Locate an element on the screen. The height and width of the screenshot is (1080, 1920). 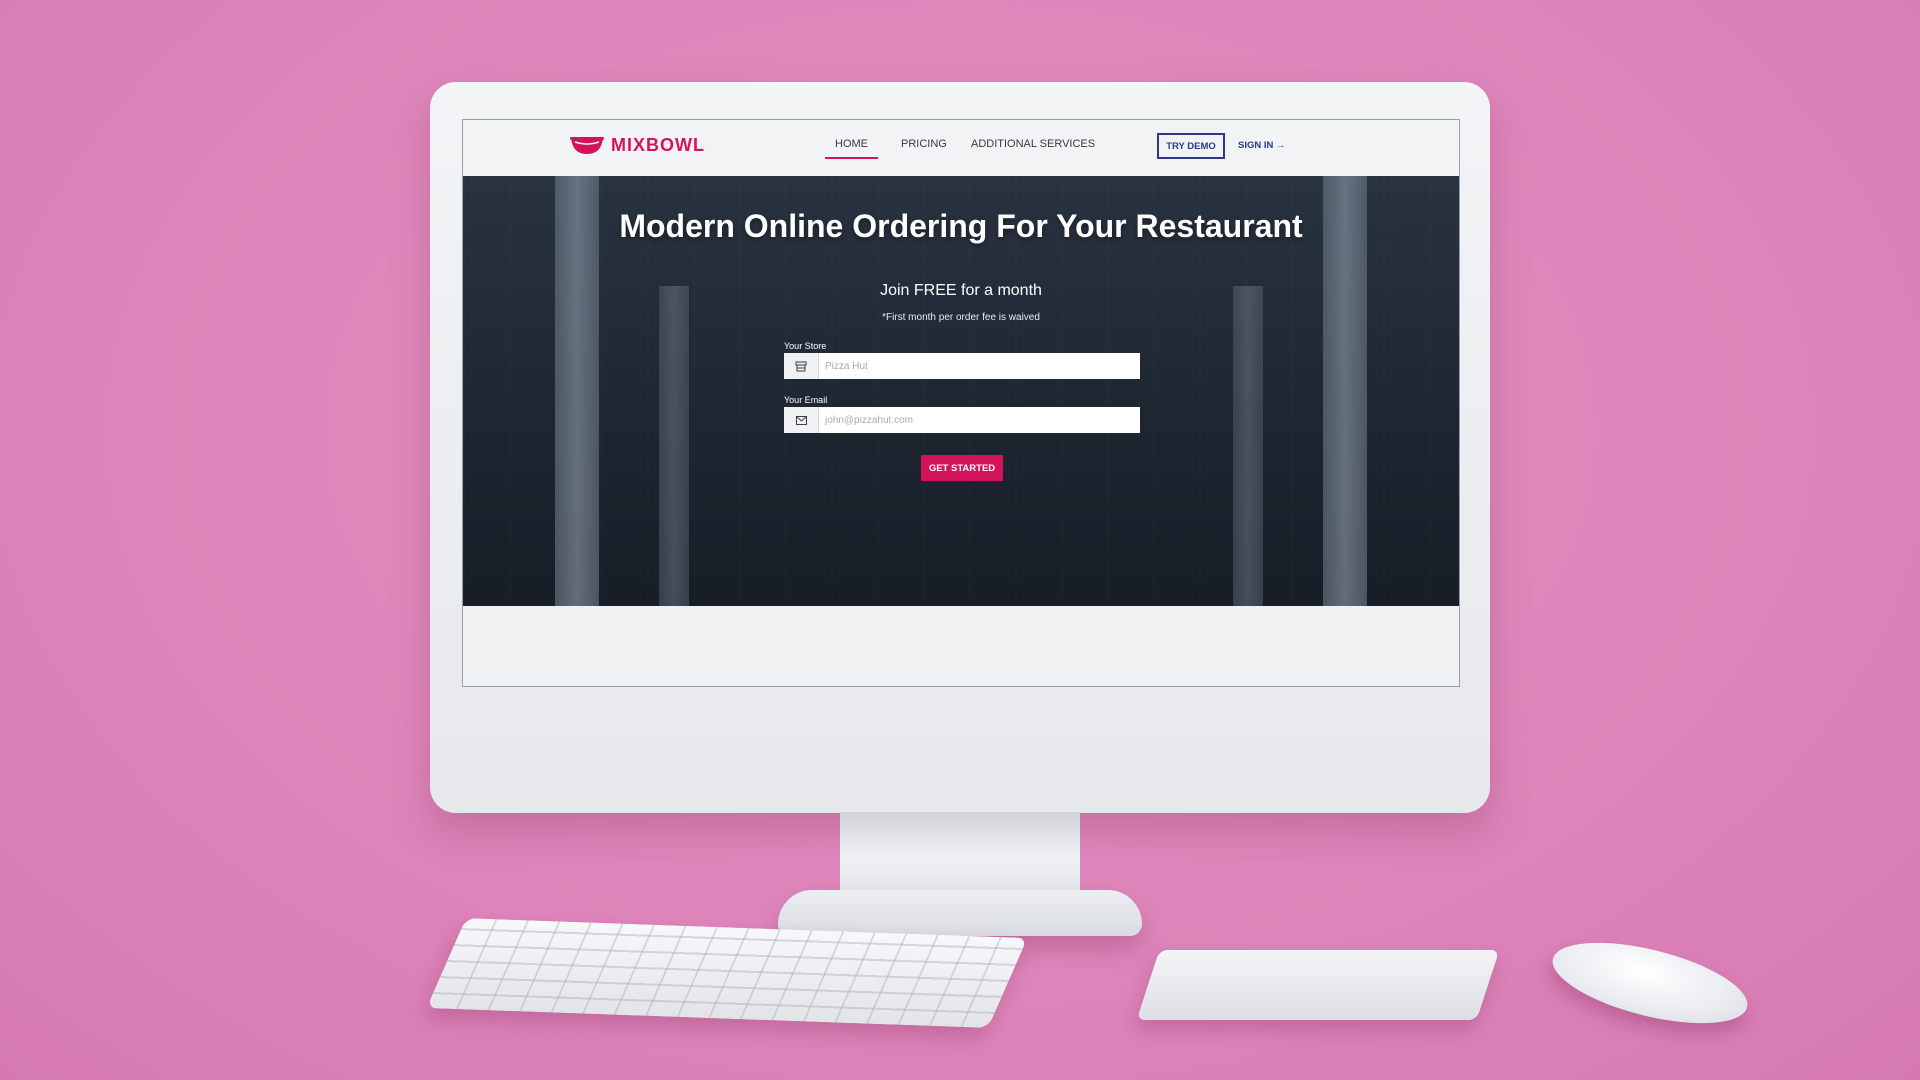
envelope-icon is located at coordinates (801, 420).